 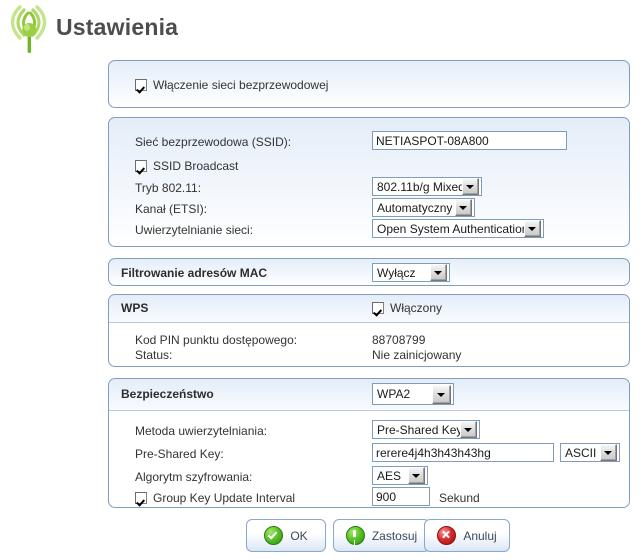 I want to click on auth-label: Uwierzytelnianie sieci:, so click(x=194, y=230).